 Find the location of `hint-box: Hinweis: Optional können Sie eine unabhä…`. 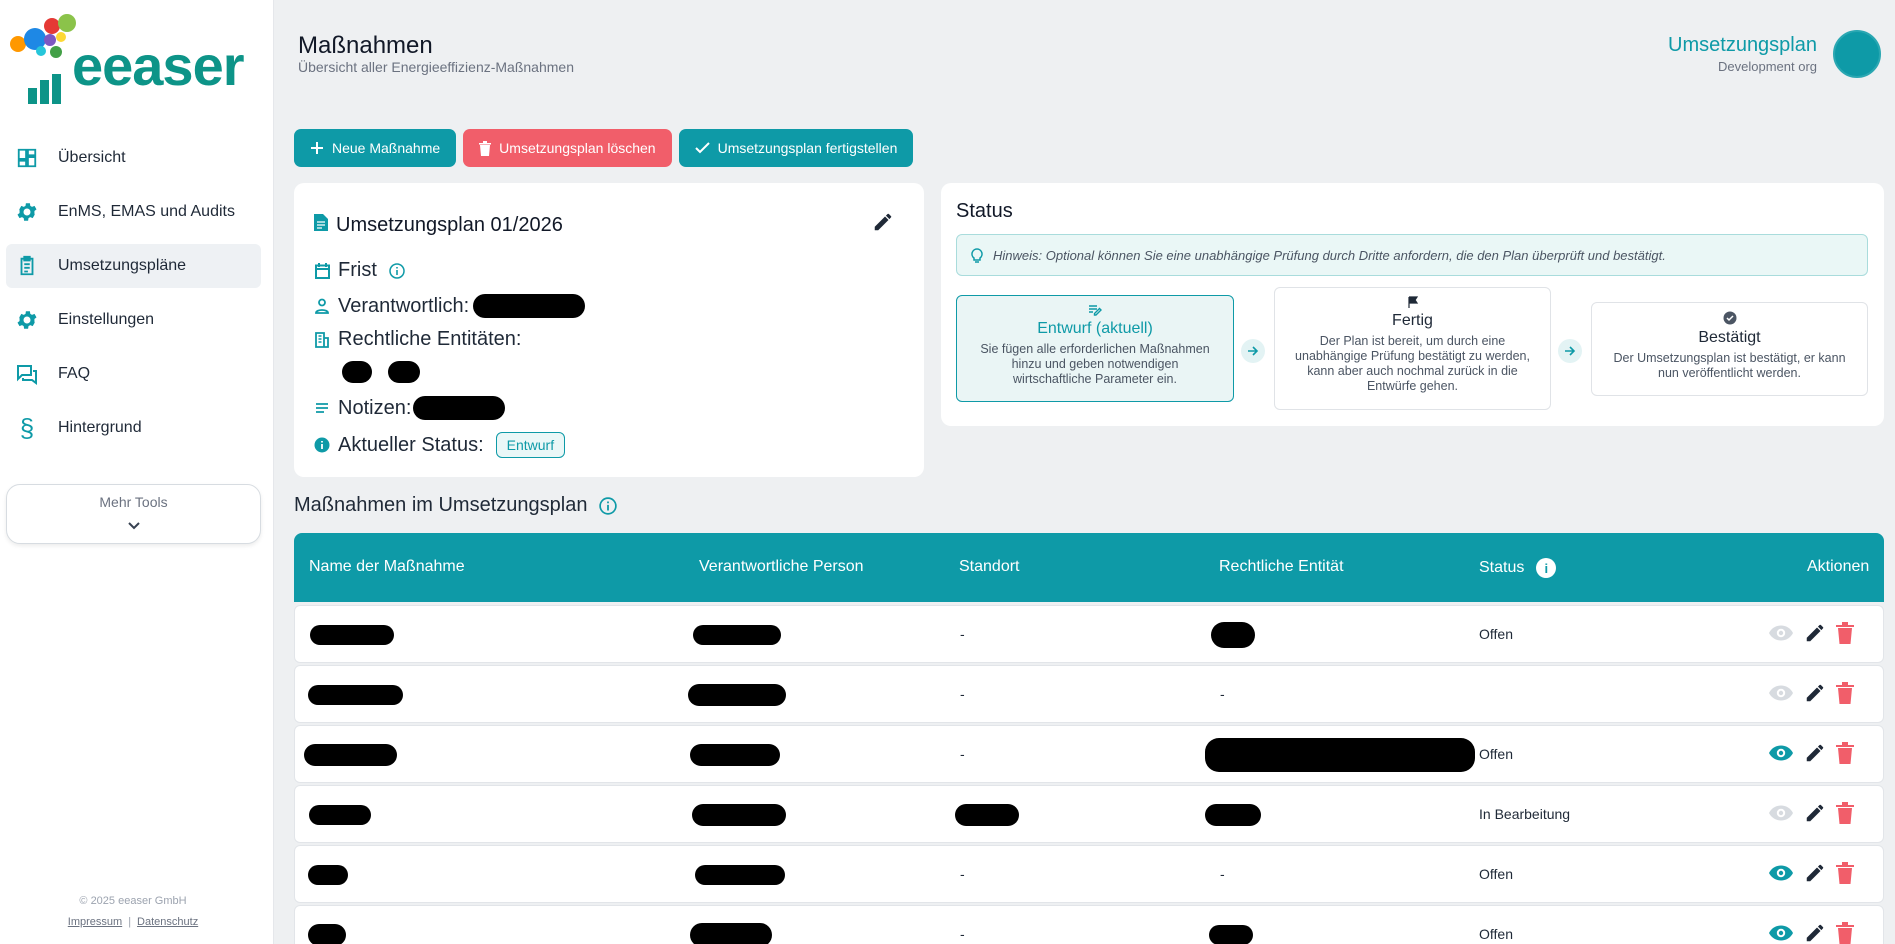

hint-box: Hinweis: Optional können Sie eine unabhä… is located at coordinates (1412, 255).